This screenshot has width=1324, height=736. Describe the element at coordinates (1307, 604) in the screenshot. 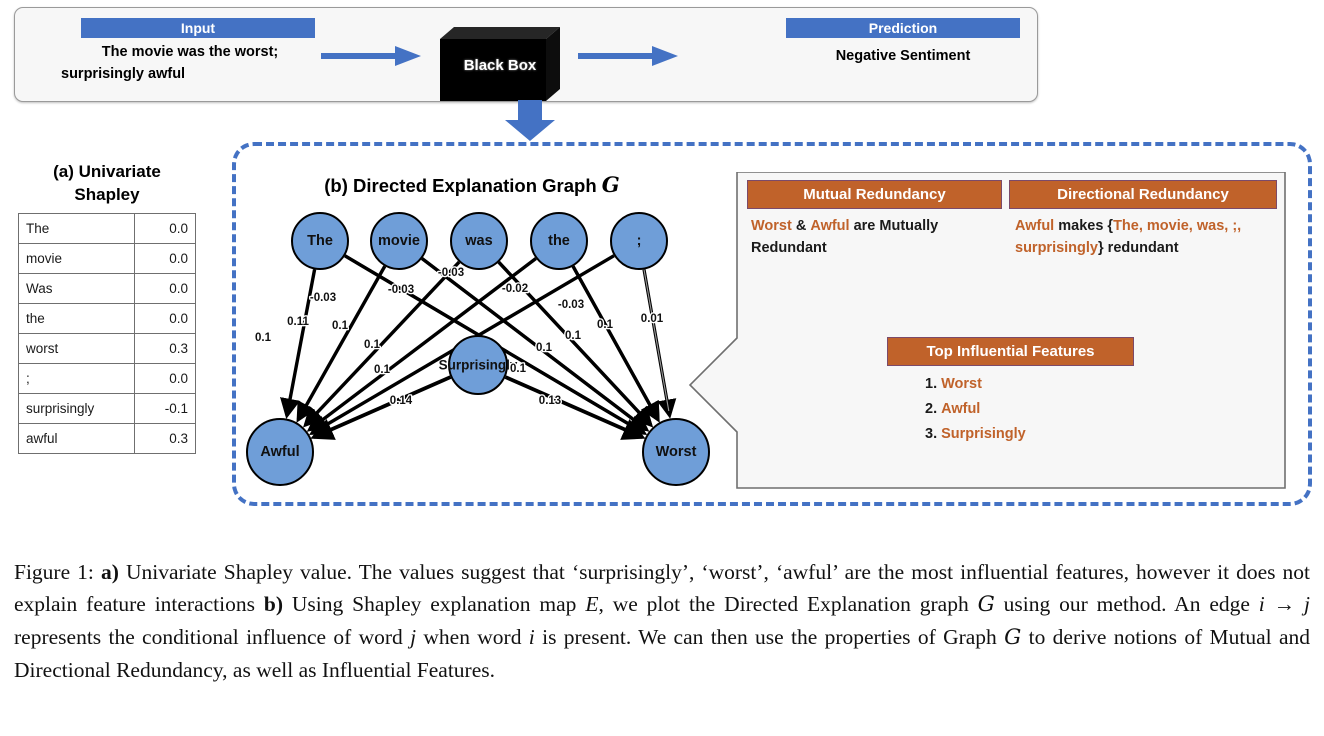

I see `caption-sym-j: j` at that location.